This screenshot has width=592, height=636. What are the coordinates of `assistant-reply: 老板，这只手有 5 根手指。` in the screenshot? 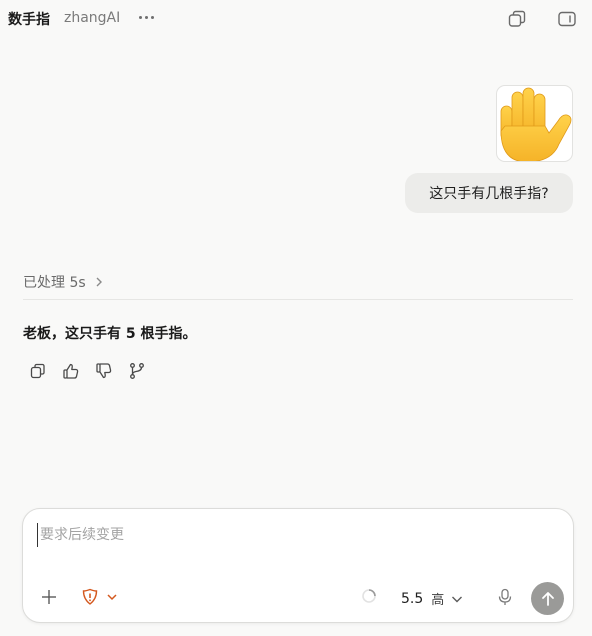 It's located at (110, 333).